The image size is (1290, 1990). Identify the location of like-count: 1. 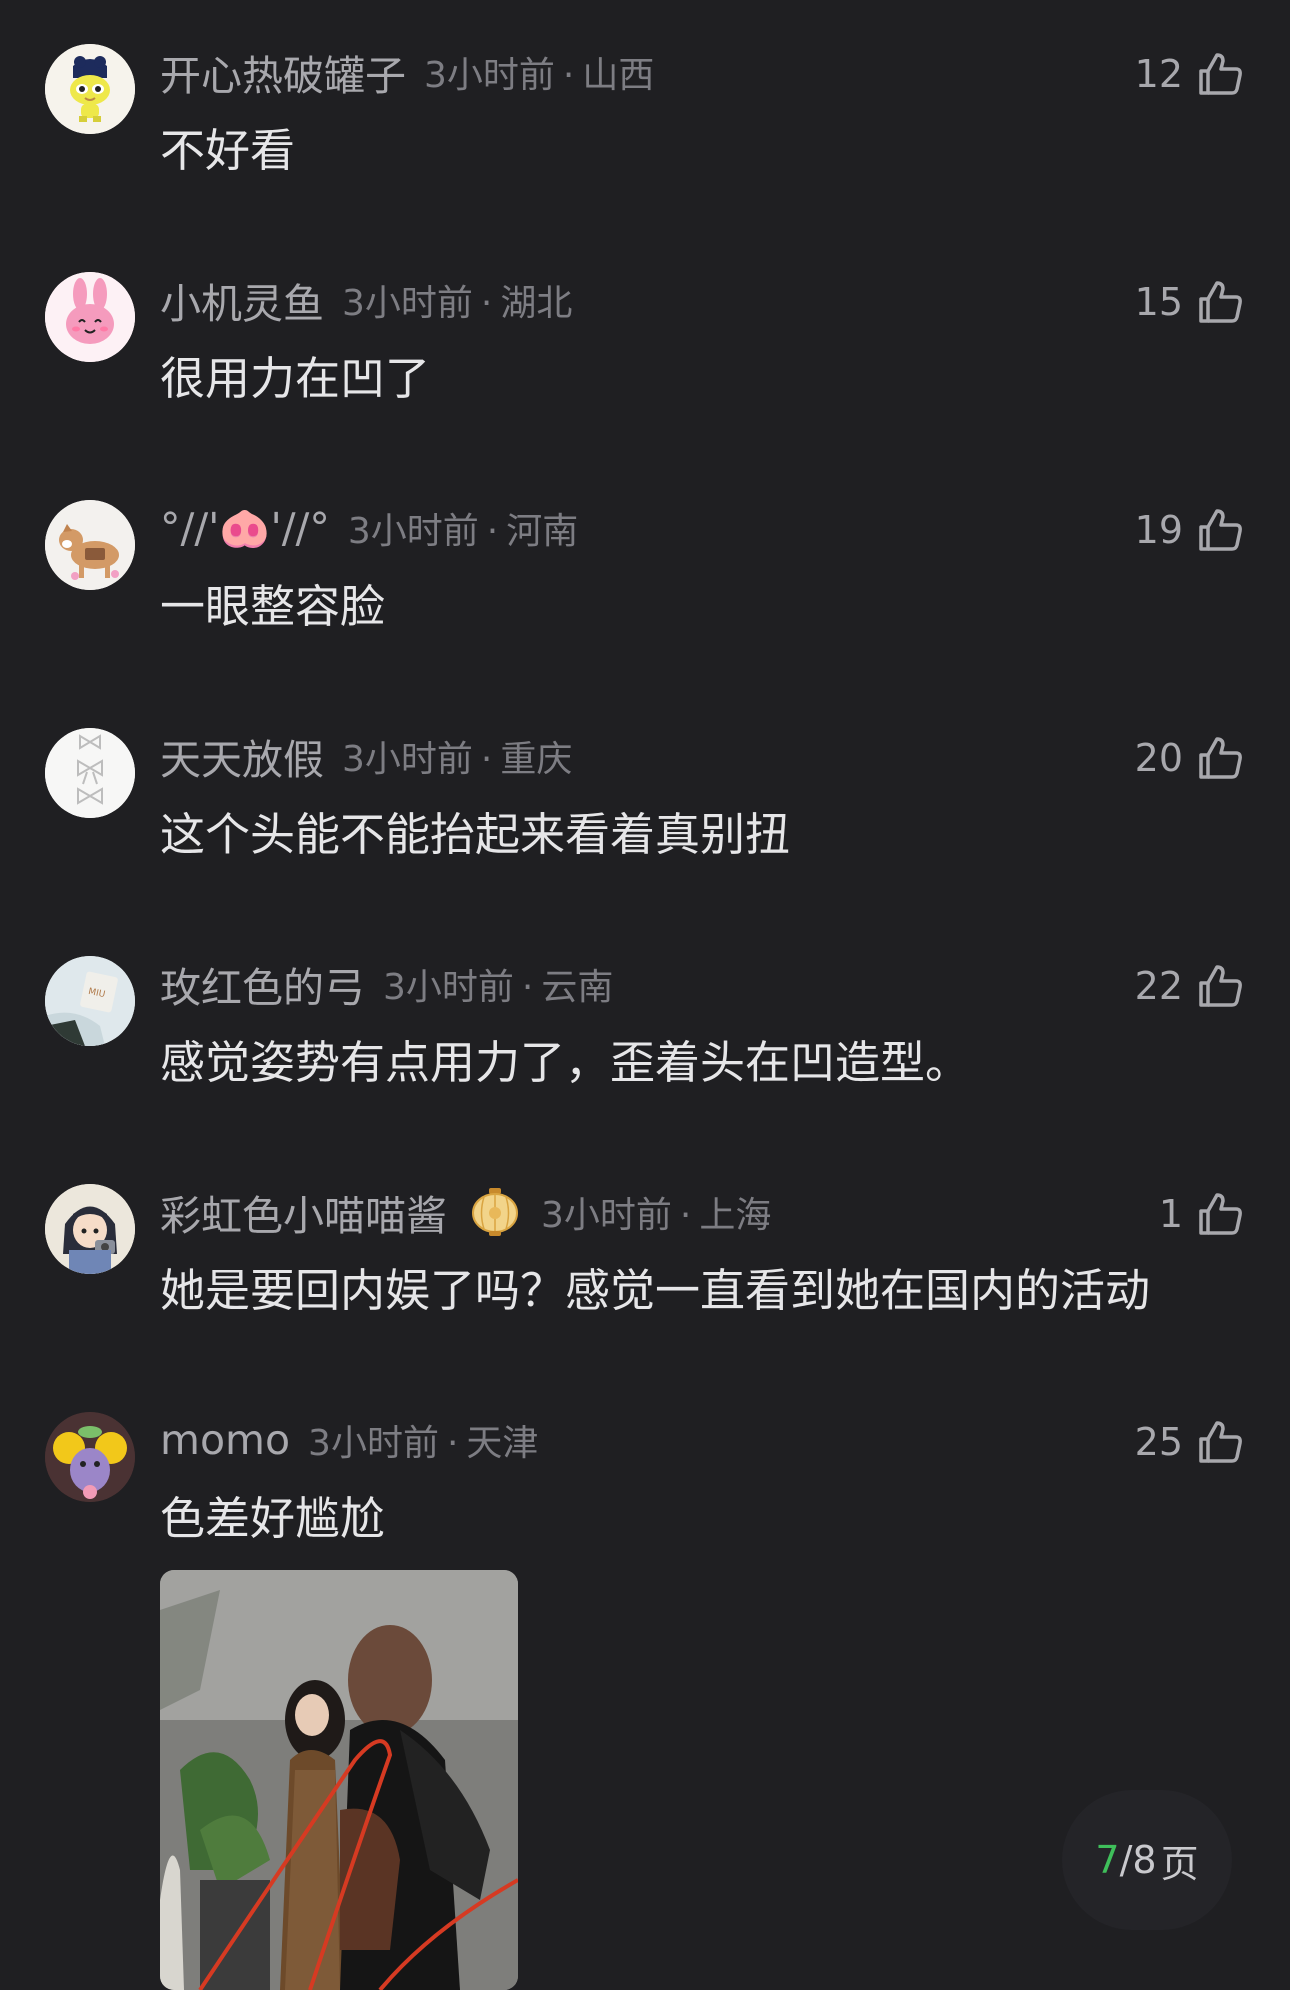
(1170, 1214).